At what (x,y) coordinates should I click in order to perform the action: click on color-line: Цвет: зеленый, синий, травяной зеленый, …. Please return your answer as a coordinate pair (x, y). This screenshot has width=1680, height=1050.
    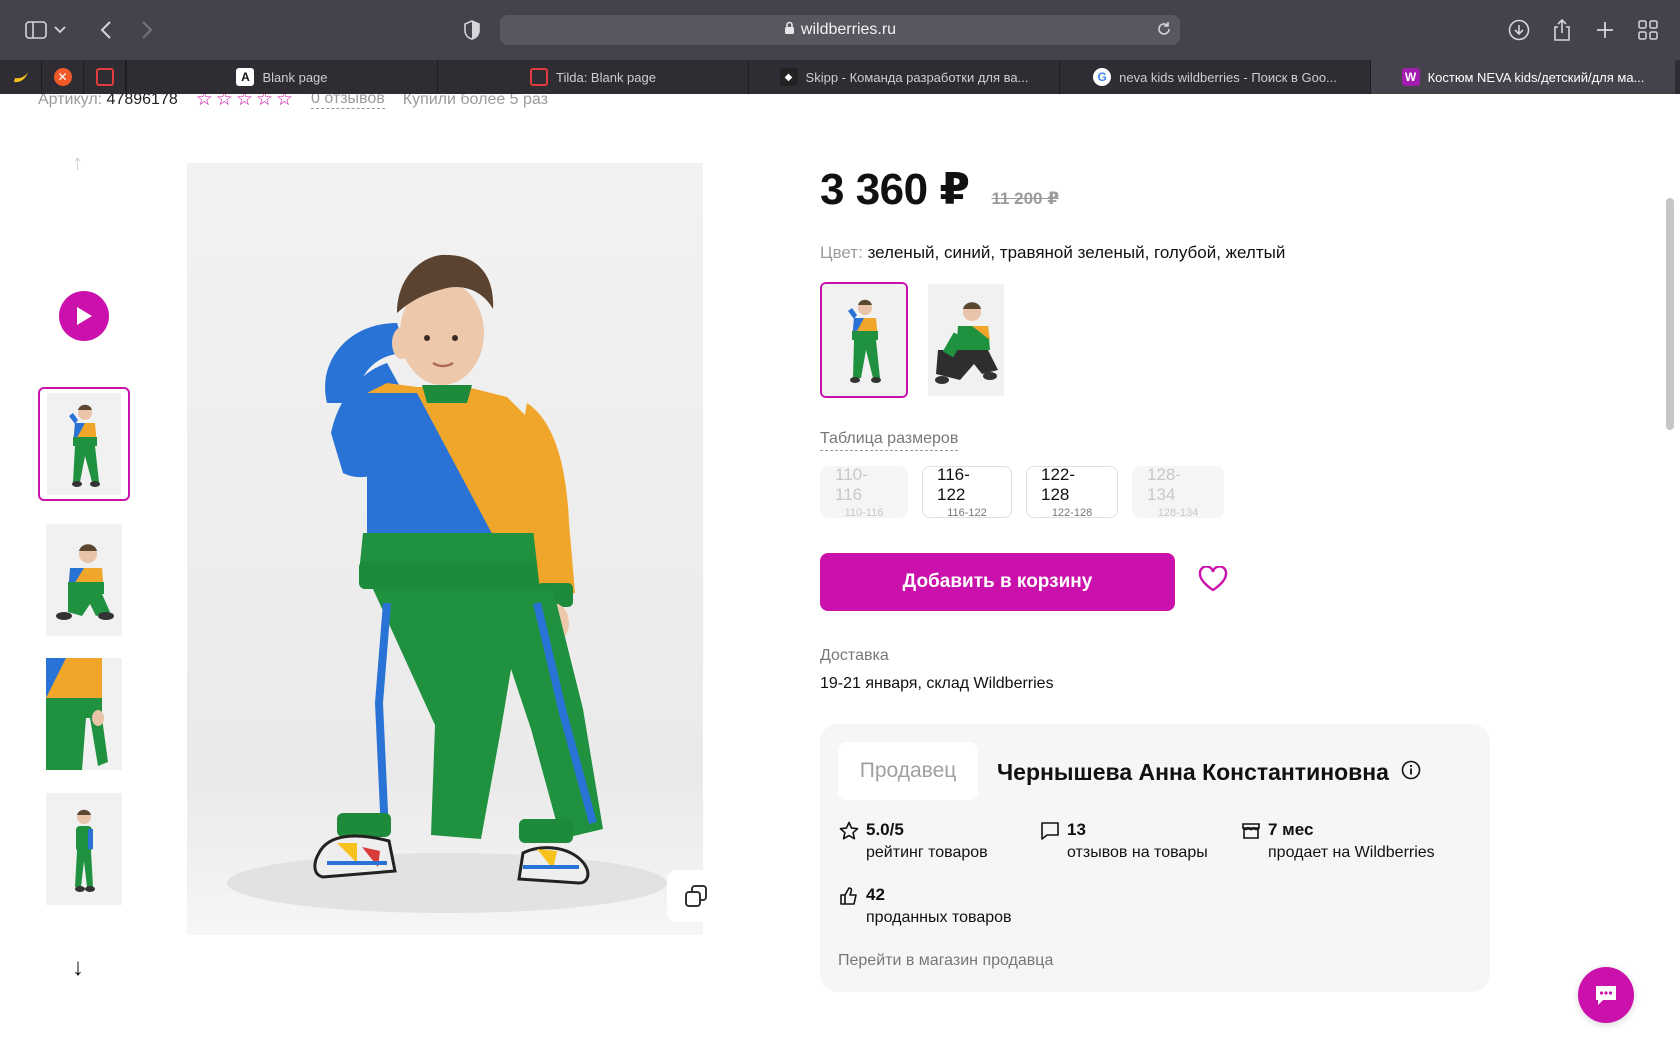
    Looking at the image, I should click on (1052, 253).